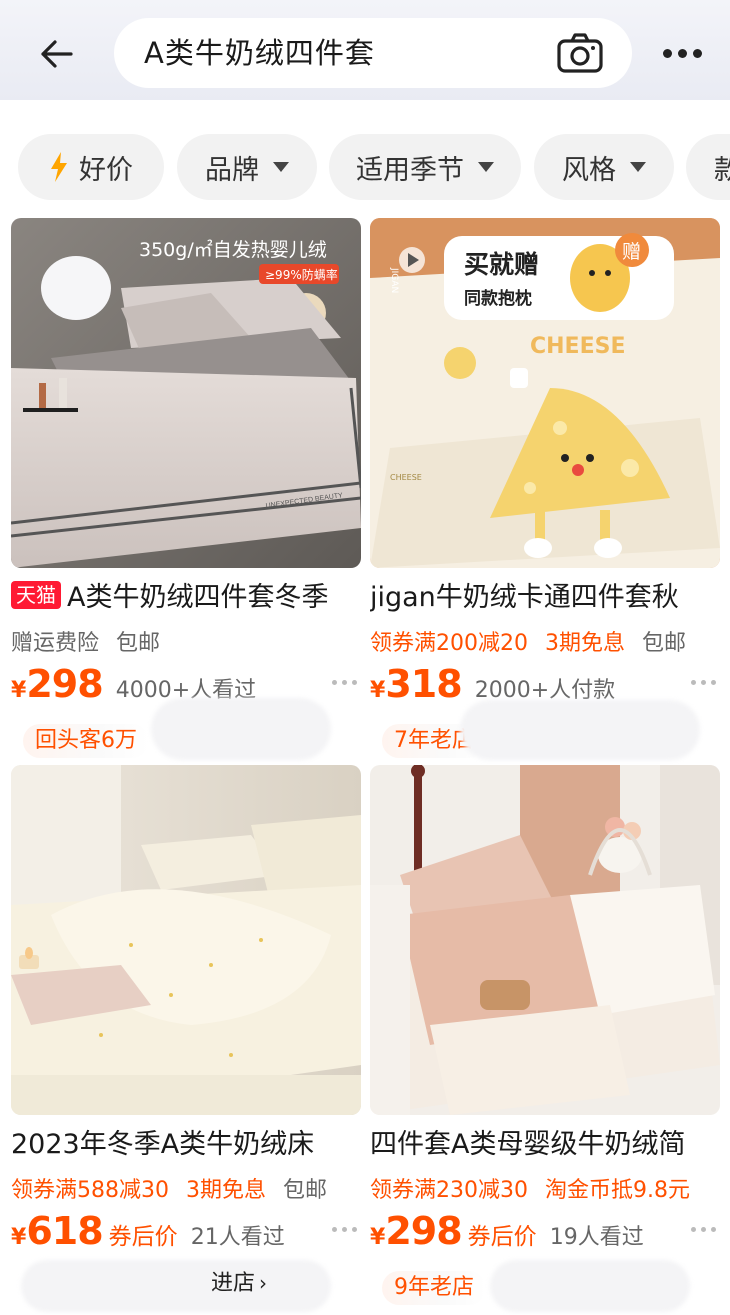 This screenshot has width=730, height=1315. Describe the element at coordinates (406, 477) in the screenshot. I see `svg-text: CHEESE` at that location.